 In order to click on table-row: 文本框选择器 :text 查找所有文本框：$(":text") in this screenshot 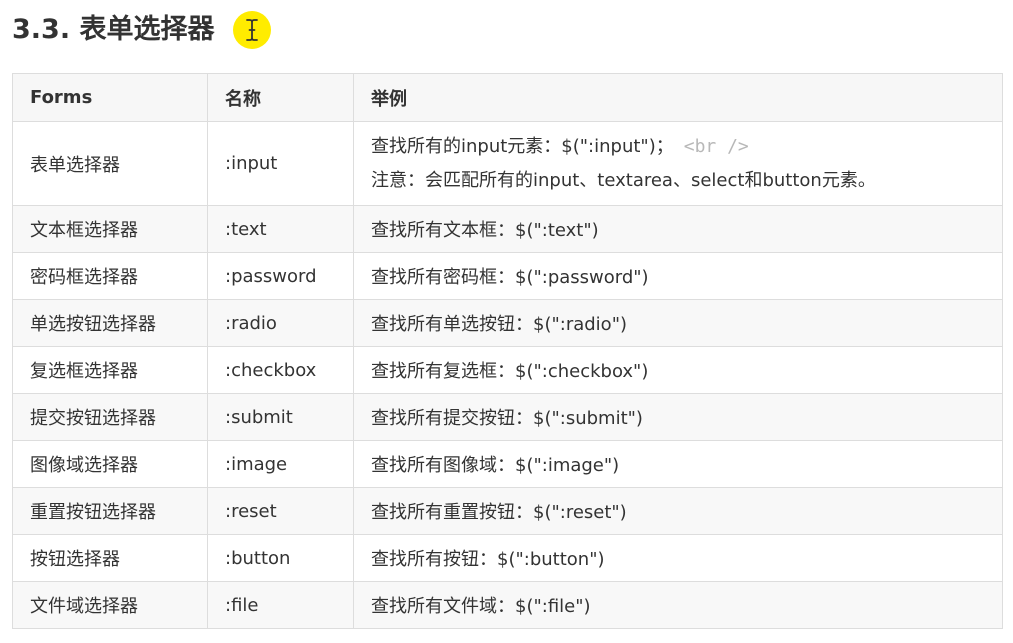, I will do `click(507, 229)`.